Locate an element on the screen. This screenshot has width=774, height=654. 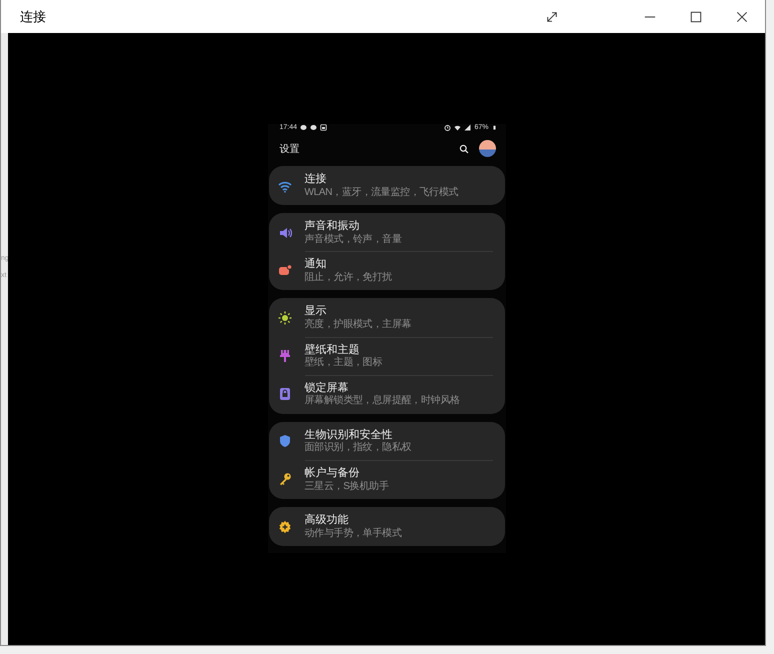
setting-title: 锁定屏幕 is located at coordinates (327, 388).